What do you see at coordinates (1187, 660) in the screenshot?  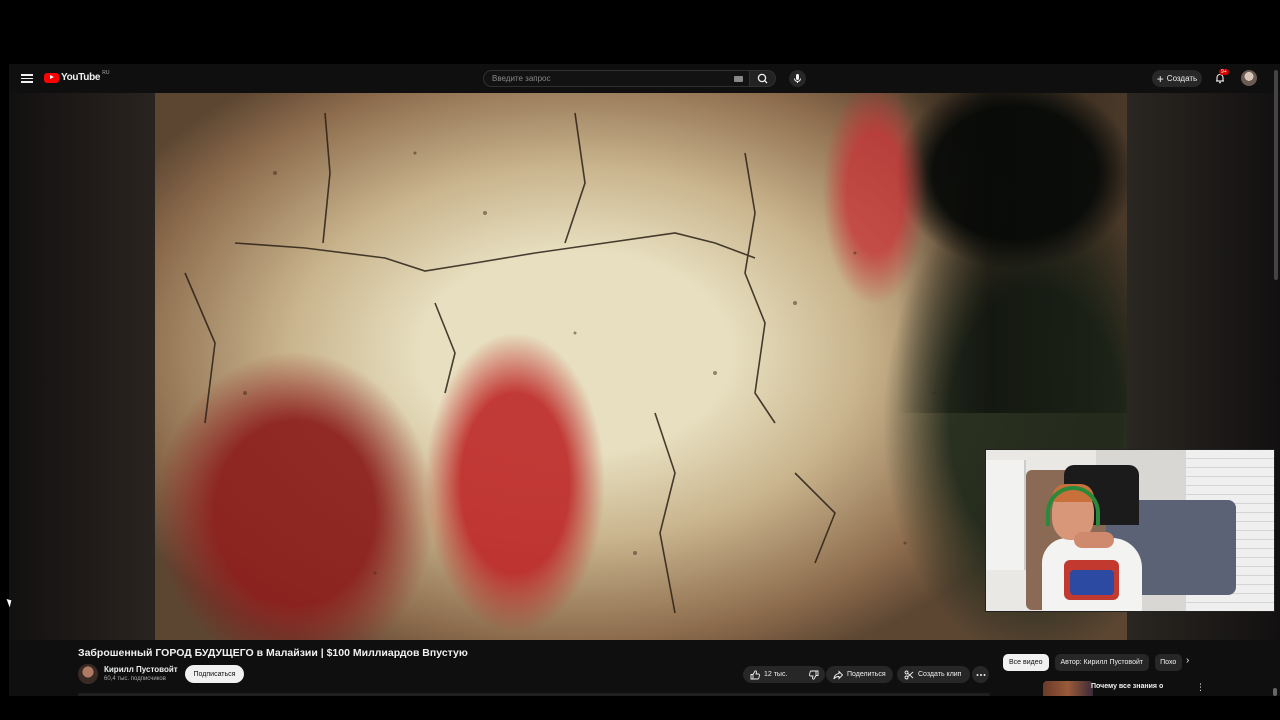 I see `chevron-right-icon: ›` at bounding box center [1187, 660].